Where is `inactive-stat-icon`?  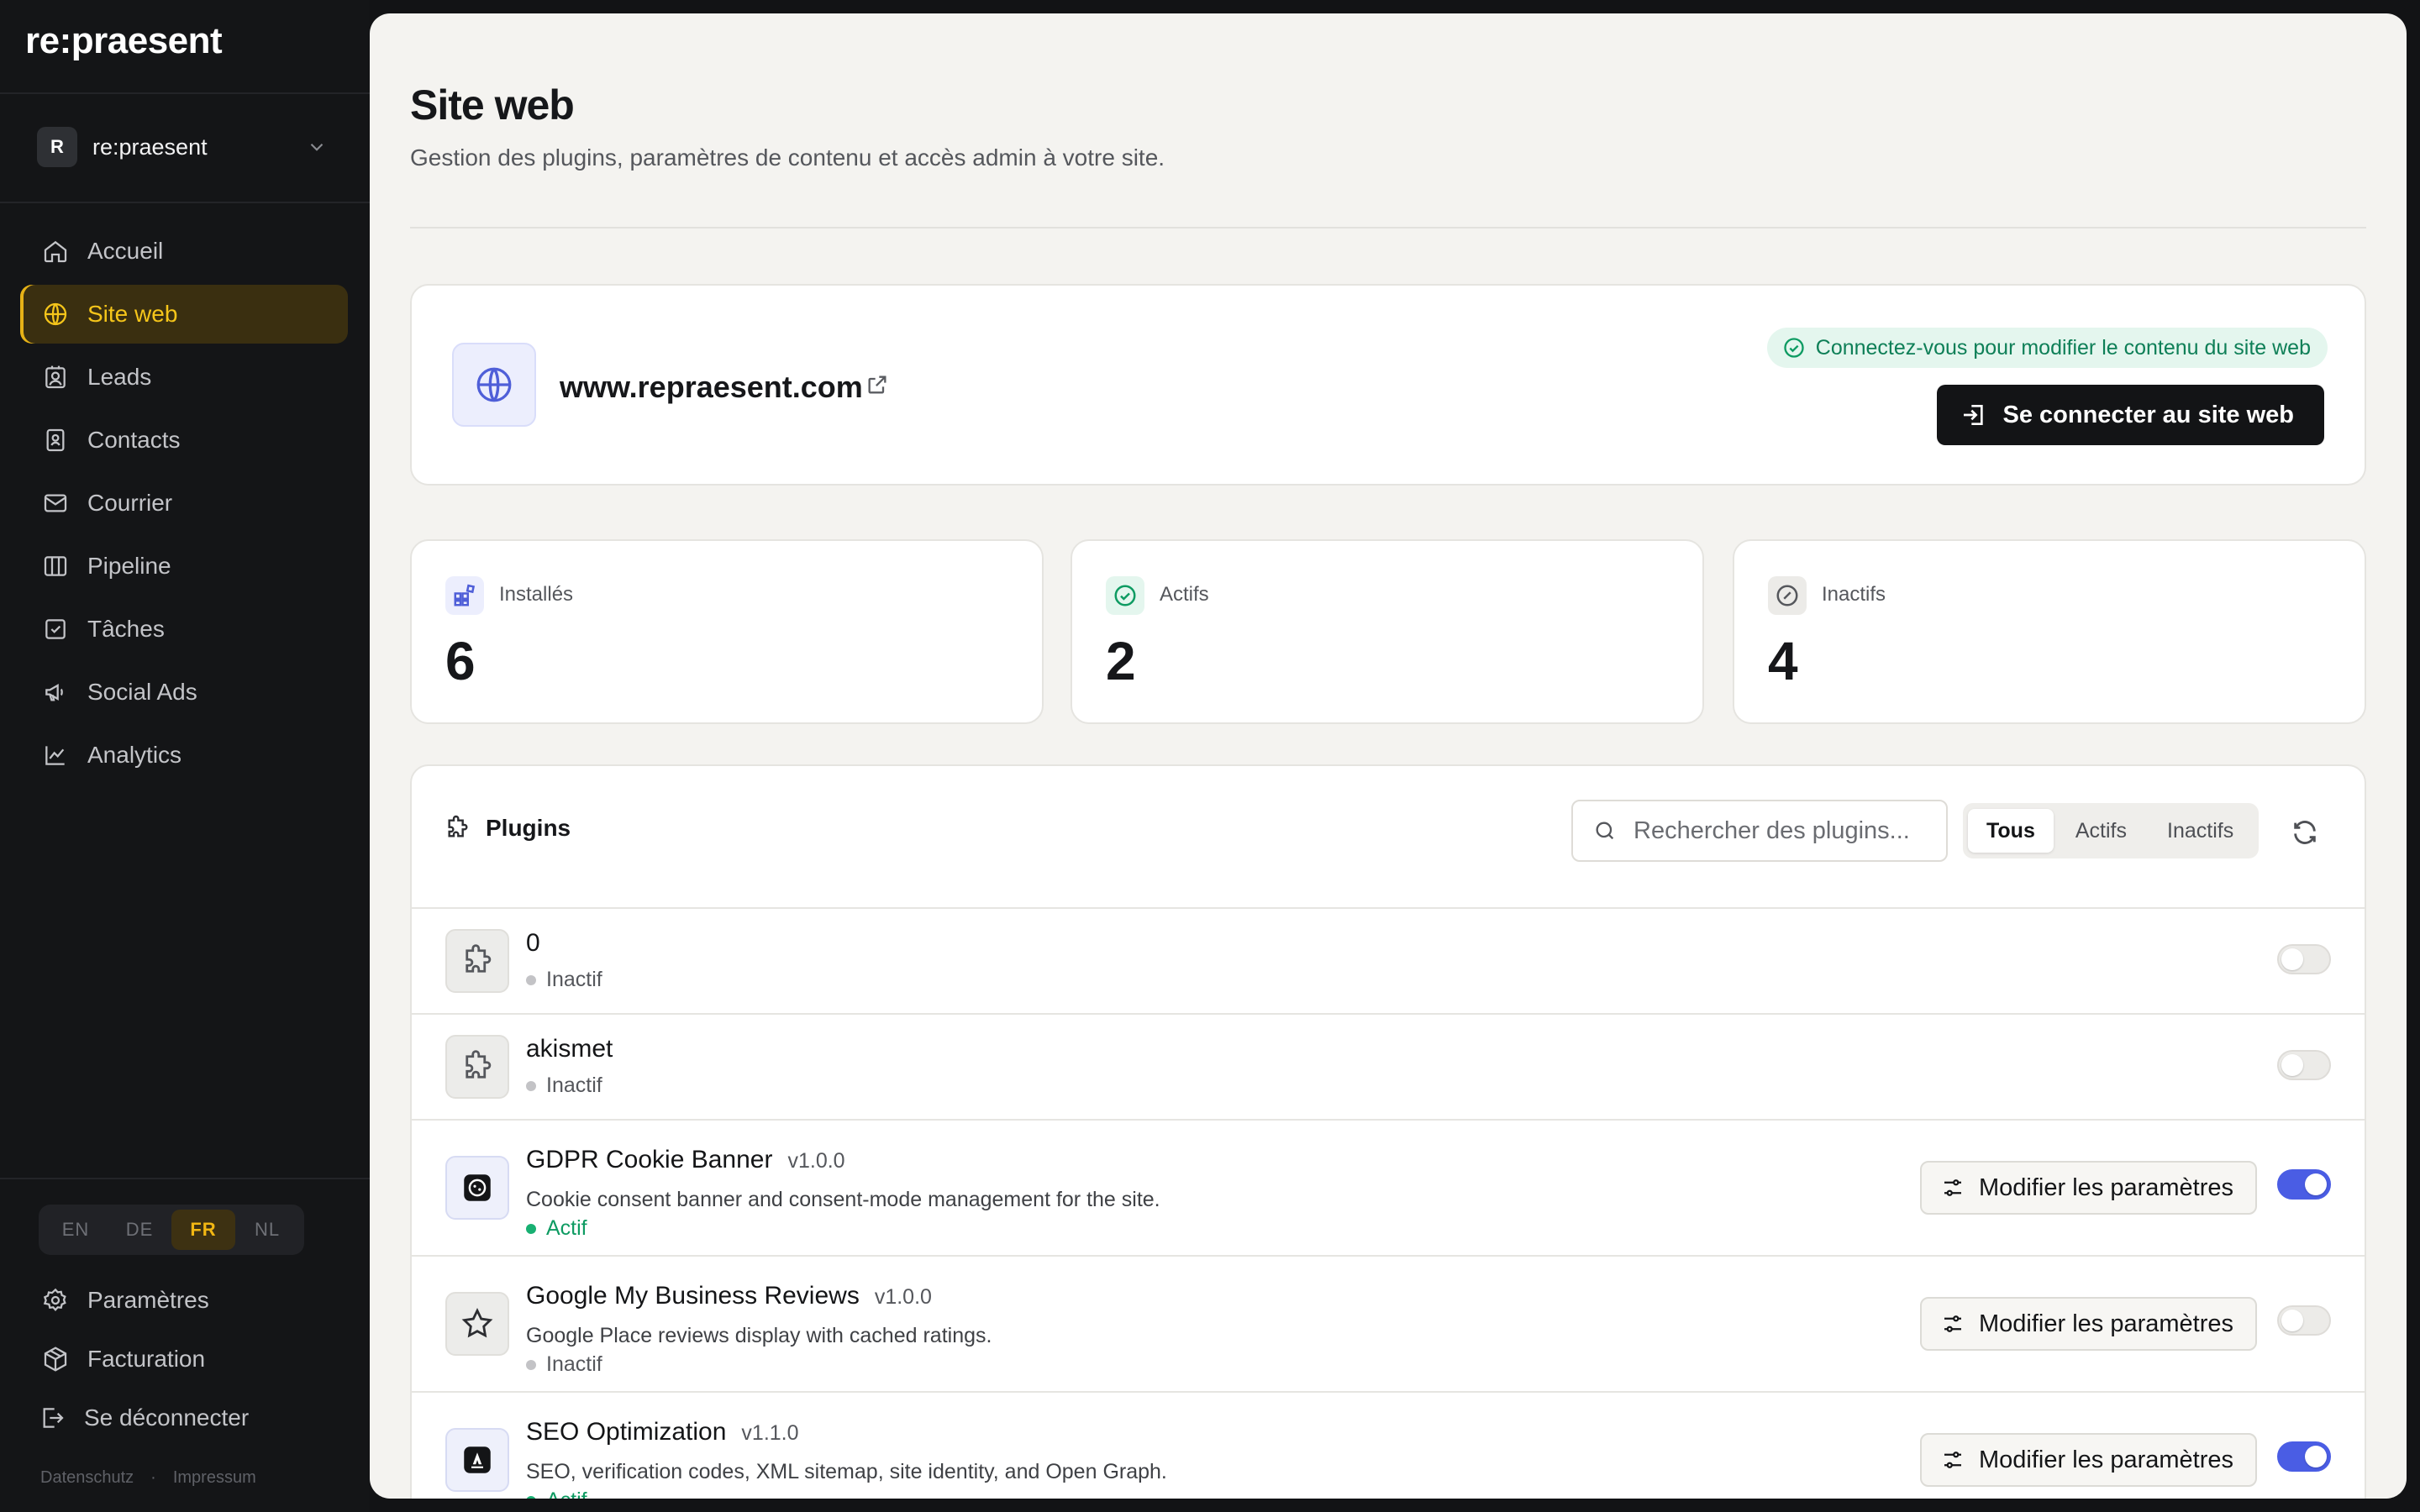 inactive-stat-icon is located at coordinates (1788, 595).